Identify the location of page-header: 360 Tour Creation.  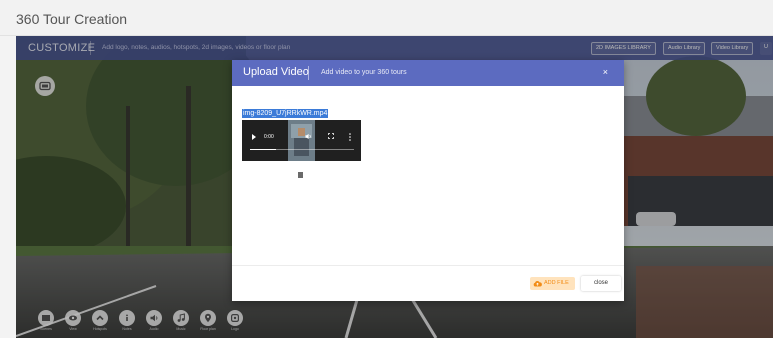
(386, 18).